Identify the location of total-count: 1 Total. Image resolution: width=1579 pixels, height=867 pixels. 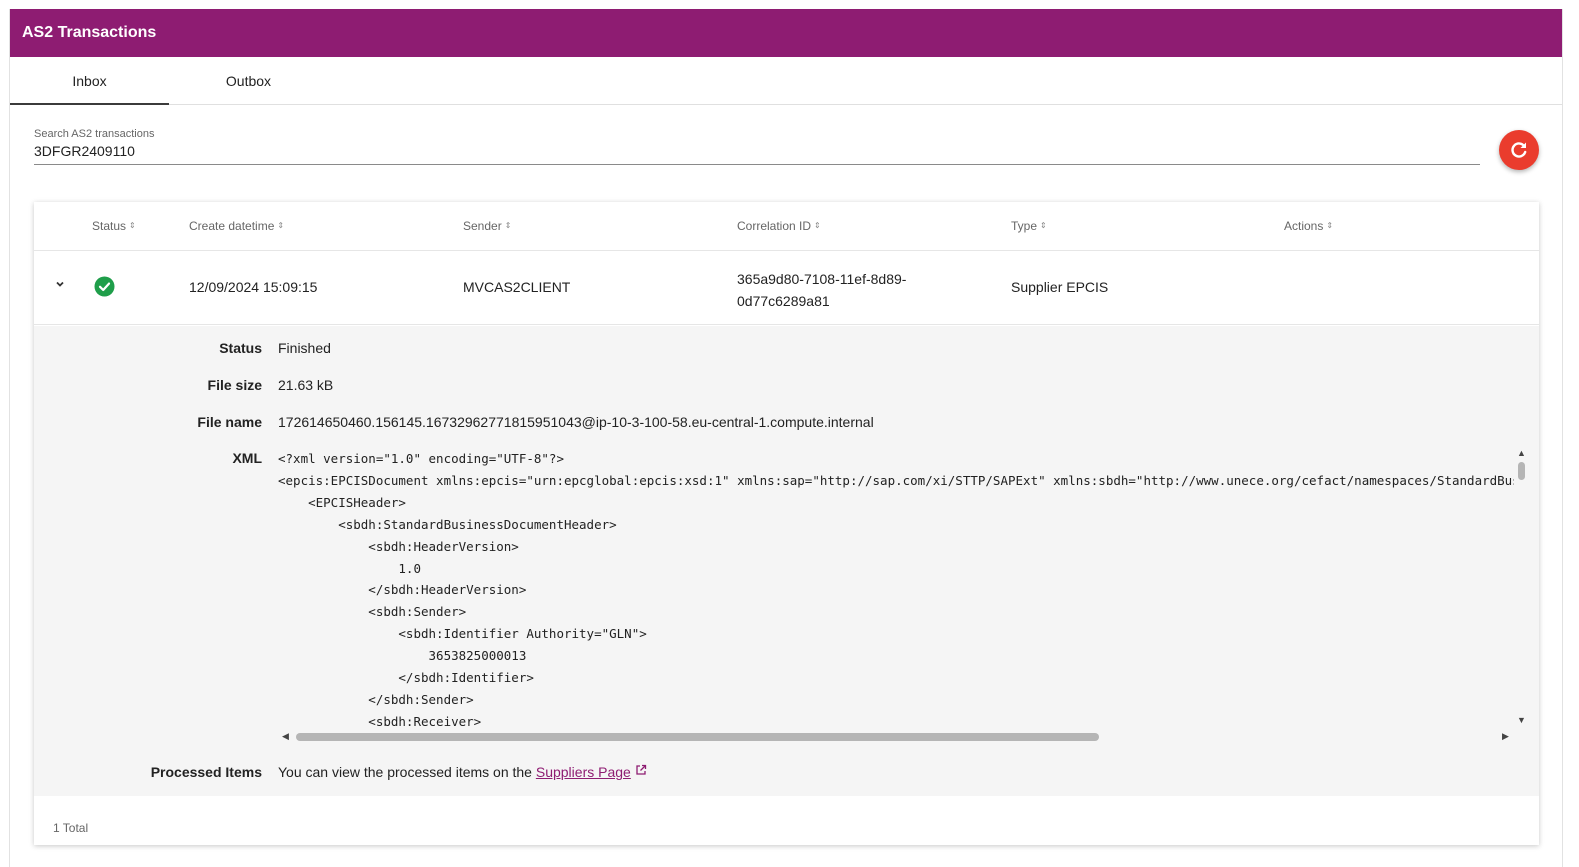
(71, 828).